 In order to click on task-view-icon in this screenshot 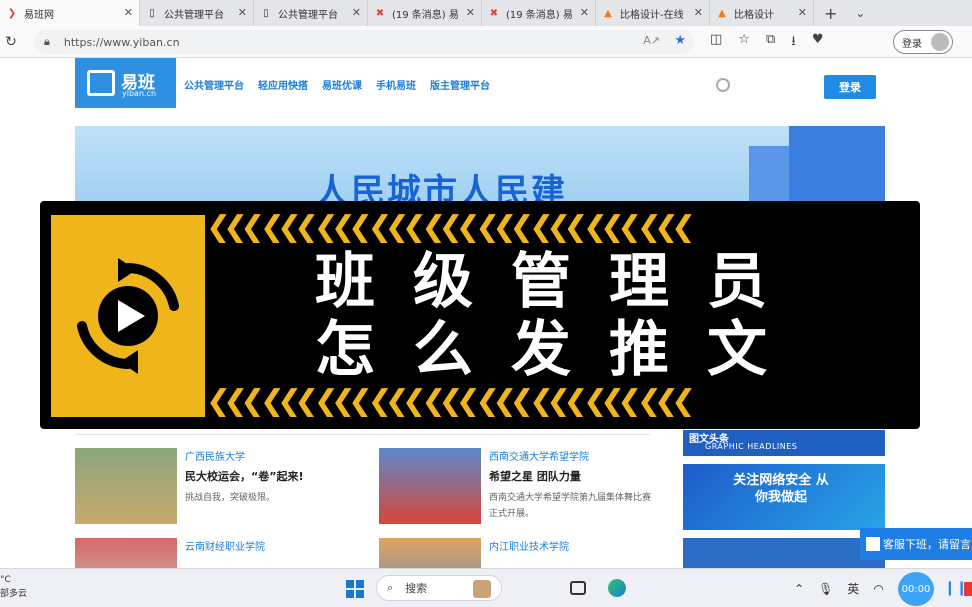, I will do `click(578, 588)`.